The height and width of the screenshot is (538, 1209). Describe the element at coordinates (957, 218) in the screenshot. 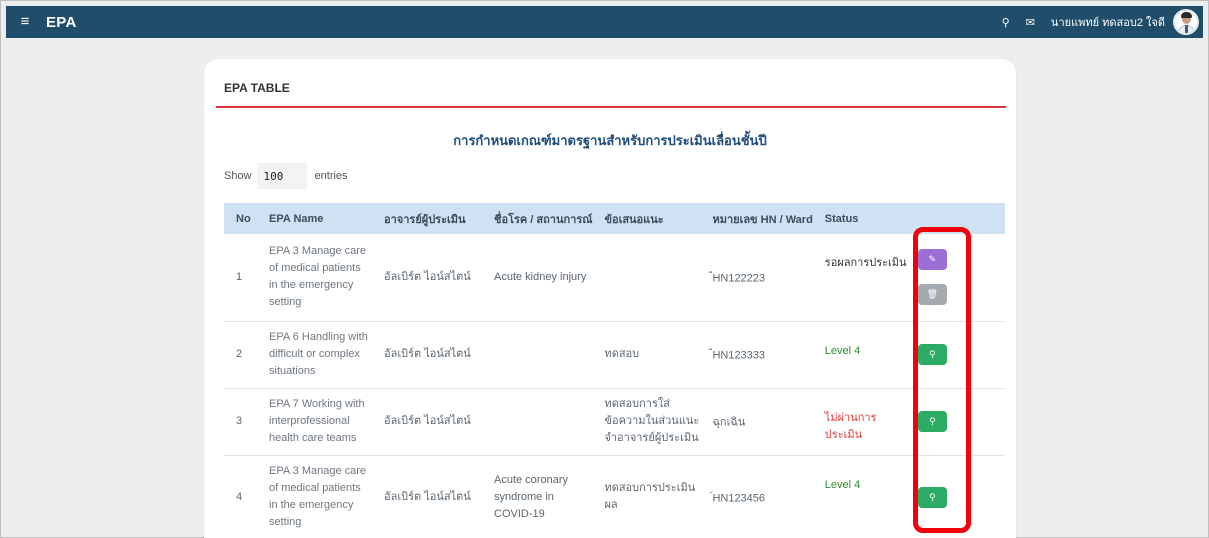

I see `header-actions` at that location.